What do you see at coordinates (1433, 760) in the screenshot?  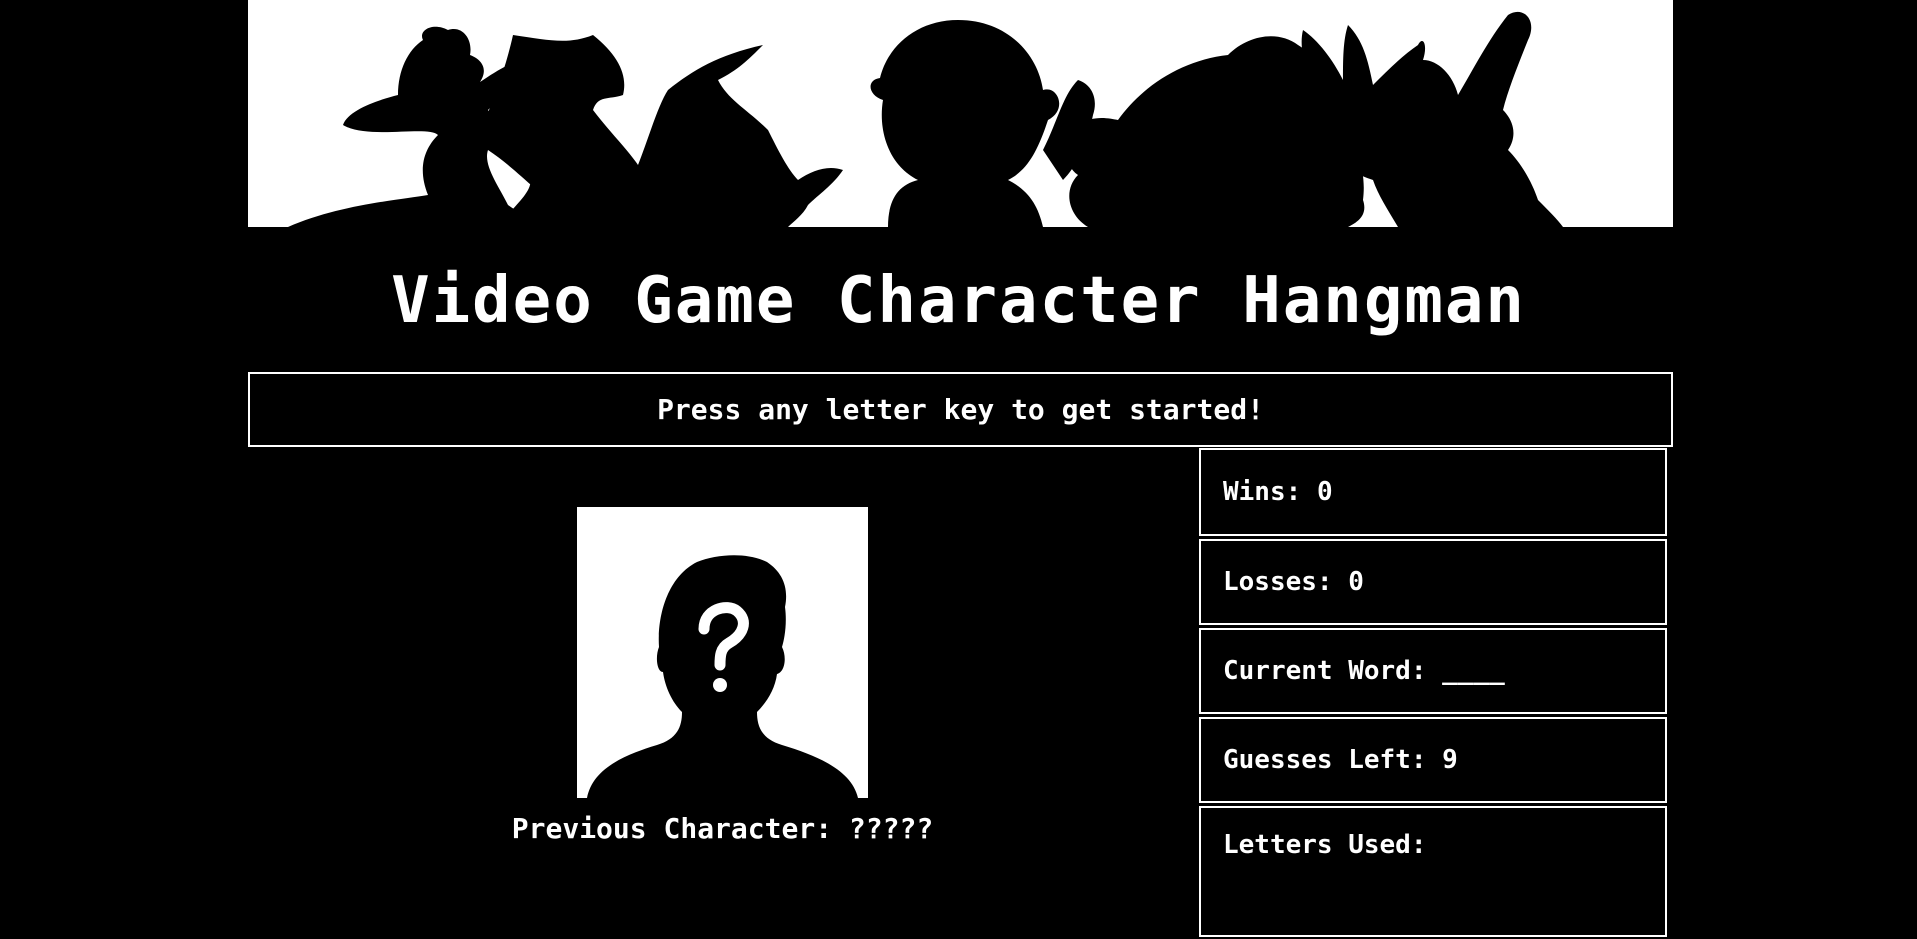 I see `guesses-left-panel: Guesses Left: 9` at bounding box center [1433, 760].